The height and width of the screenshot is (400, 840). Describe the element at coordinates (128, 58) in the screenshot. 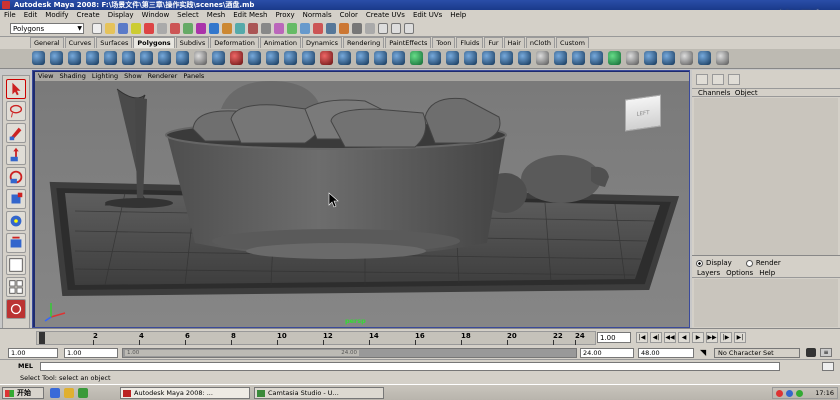

I see `poly-torus-icon` at that location.